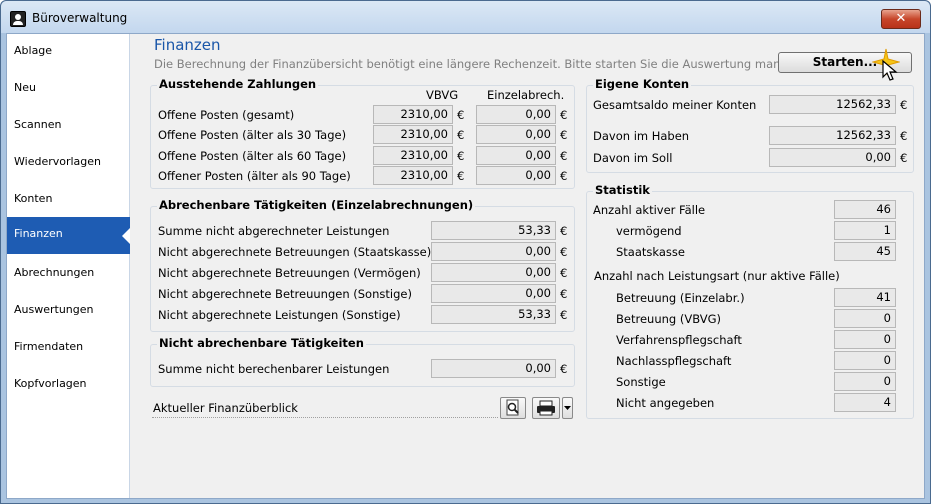 The image size is (931, 504). Describe the element at coordinates (674, 361) in the screenshot. I see `row-label: Nachlasspflegschaft` at that location.